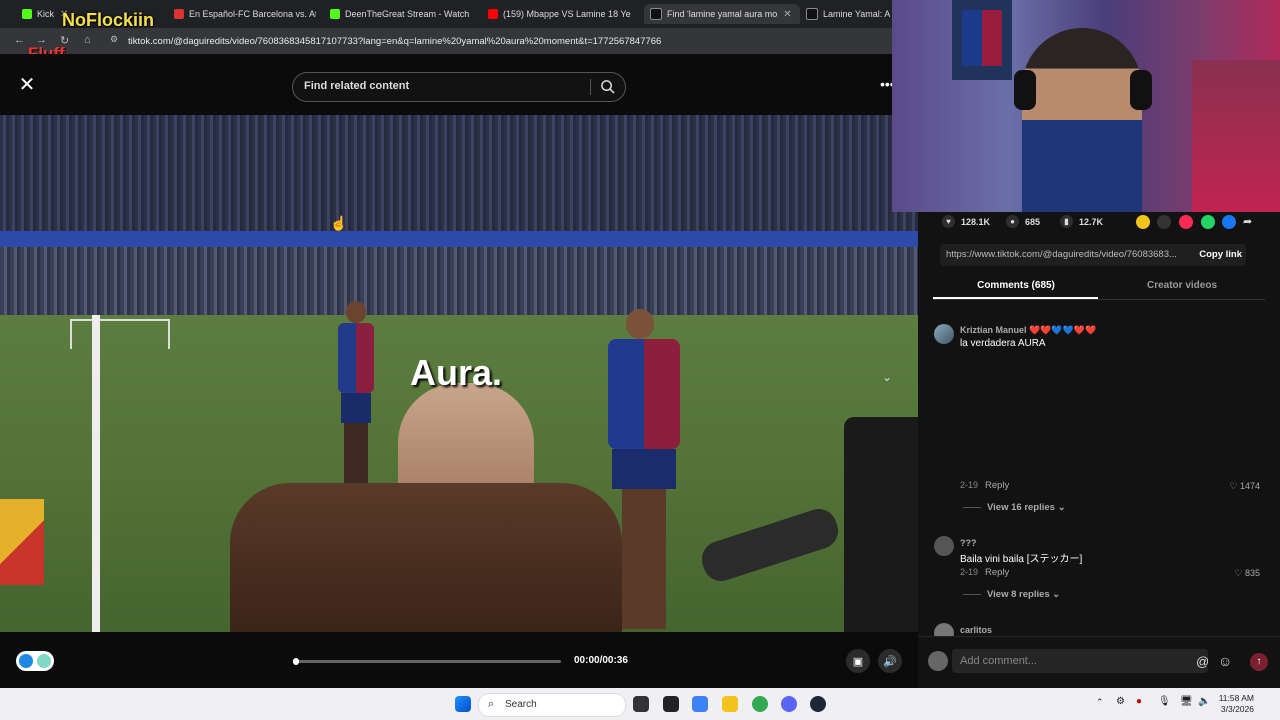 This screenshot has width=1280, height=720. What do you see at coordinates (1028, 330) in the screenshot?
I see `comment-author: Kriztian Manuel ❤️❤️💙💙❤️❤️` at bounding box center [1028, 330].